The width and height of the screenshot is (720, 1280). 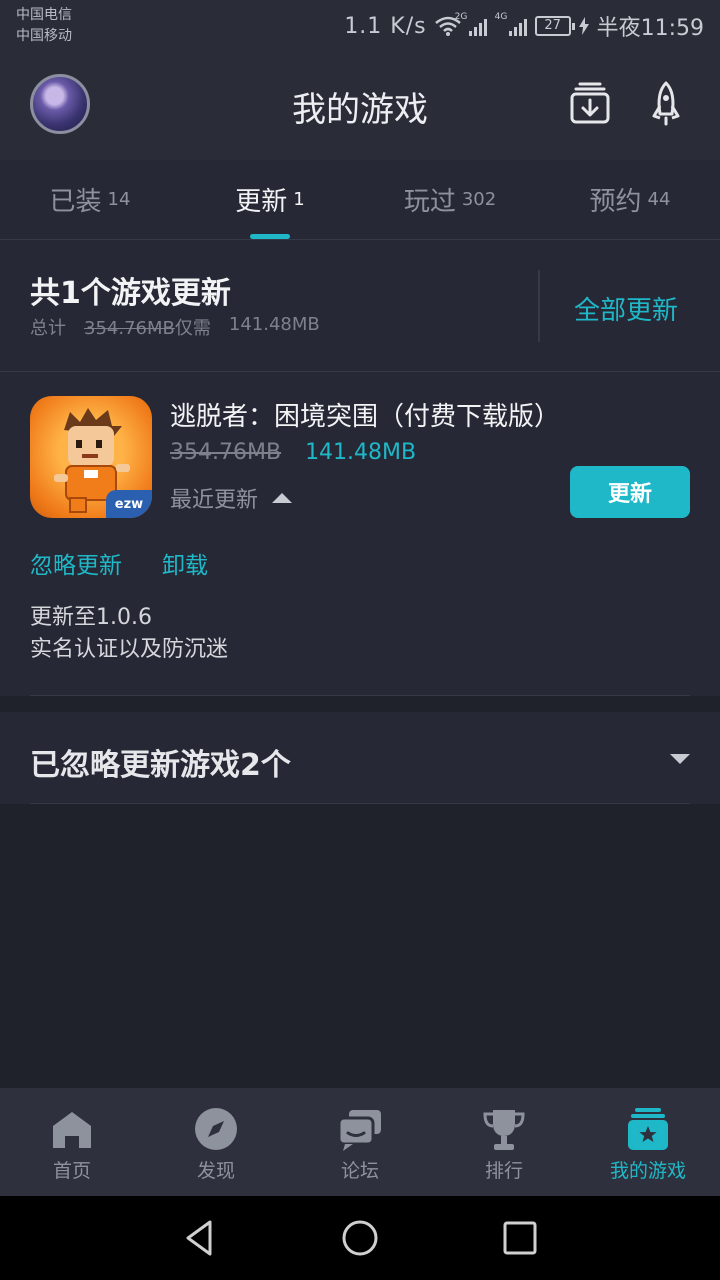 What do you see at coordinates (365, 414) in the screenshot?
I see `game-title: 逃脱者：困境突围（付费下载版）` at bounding box center [365, 414].